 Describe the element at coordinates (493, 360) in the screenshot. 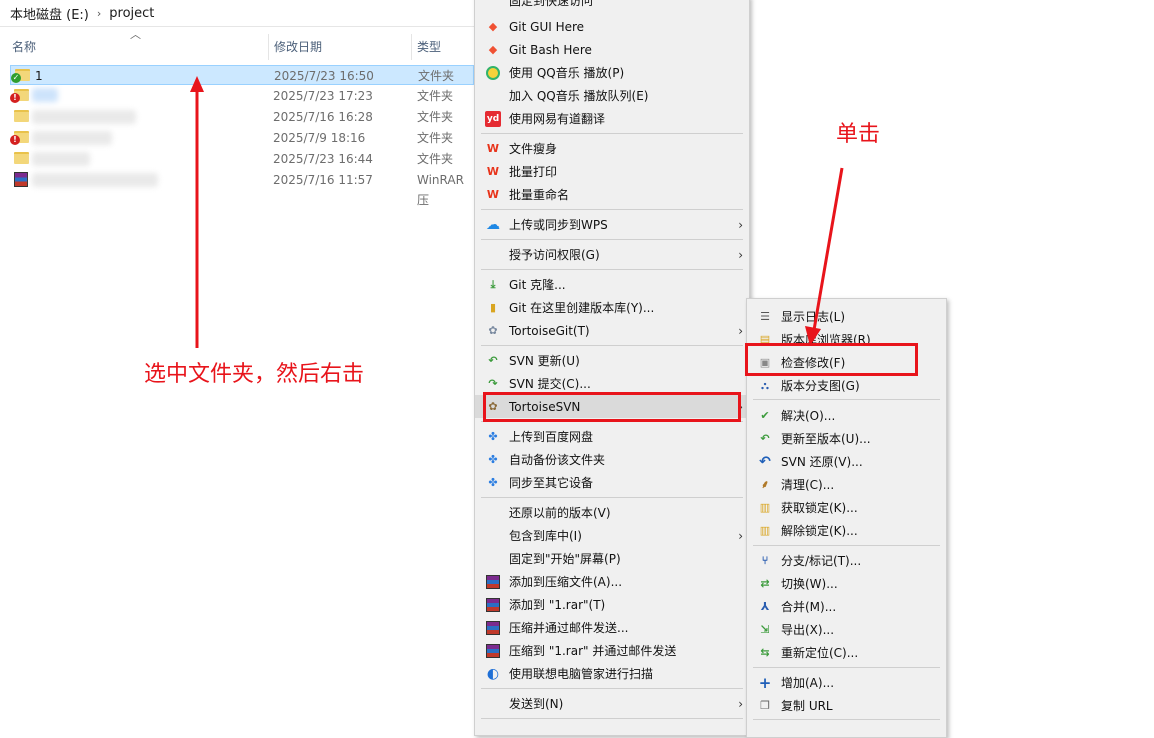

I see `svn-update-icon: ↶` at that location.